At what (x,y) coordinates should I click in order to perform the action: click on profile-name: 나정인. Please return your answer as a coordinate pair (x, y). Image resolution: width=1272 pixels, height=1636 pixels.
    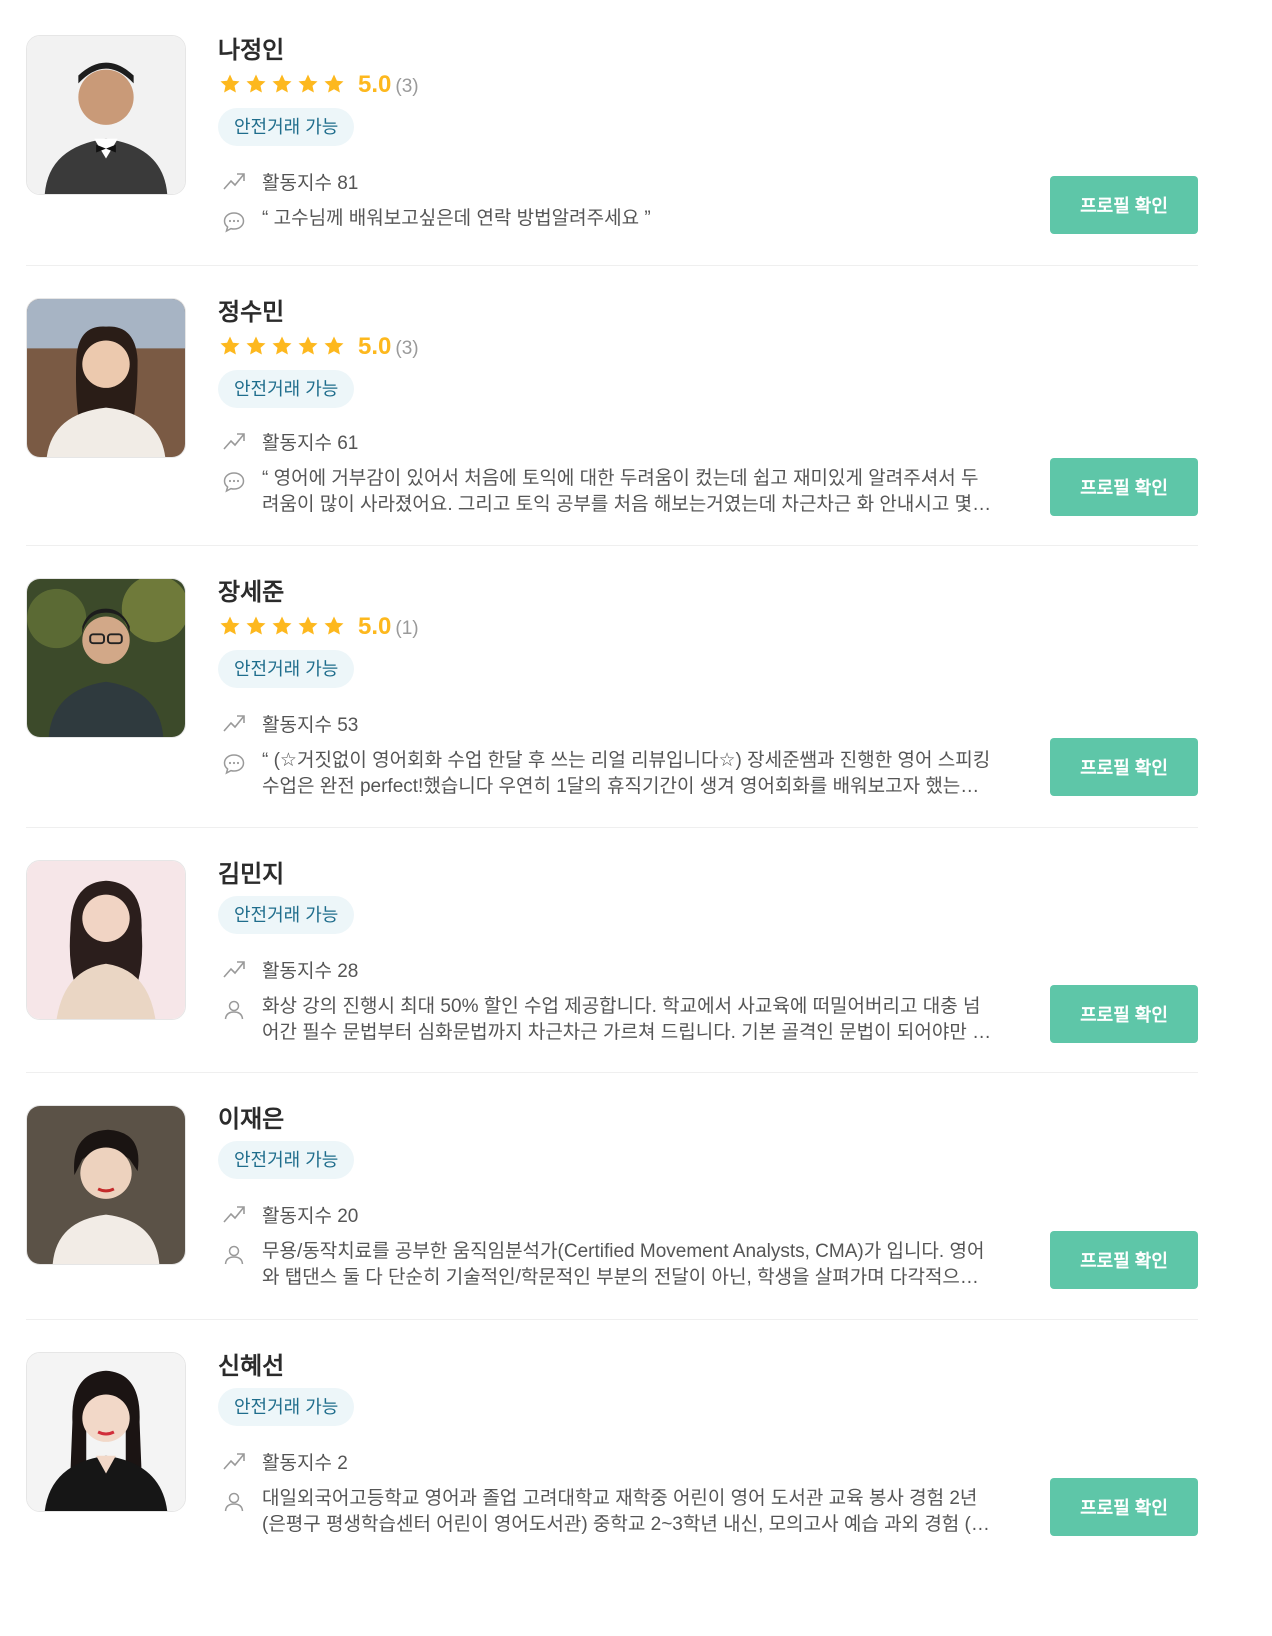
    Looking at the image, I should click on (608, 51).